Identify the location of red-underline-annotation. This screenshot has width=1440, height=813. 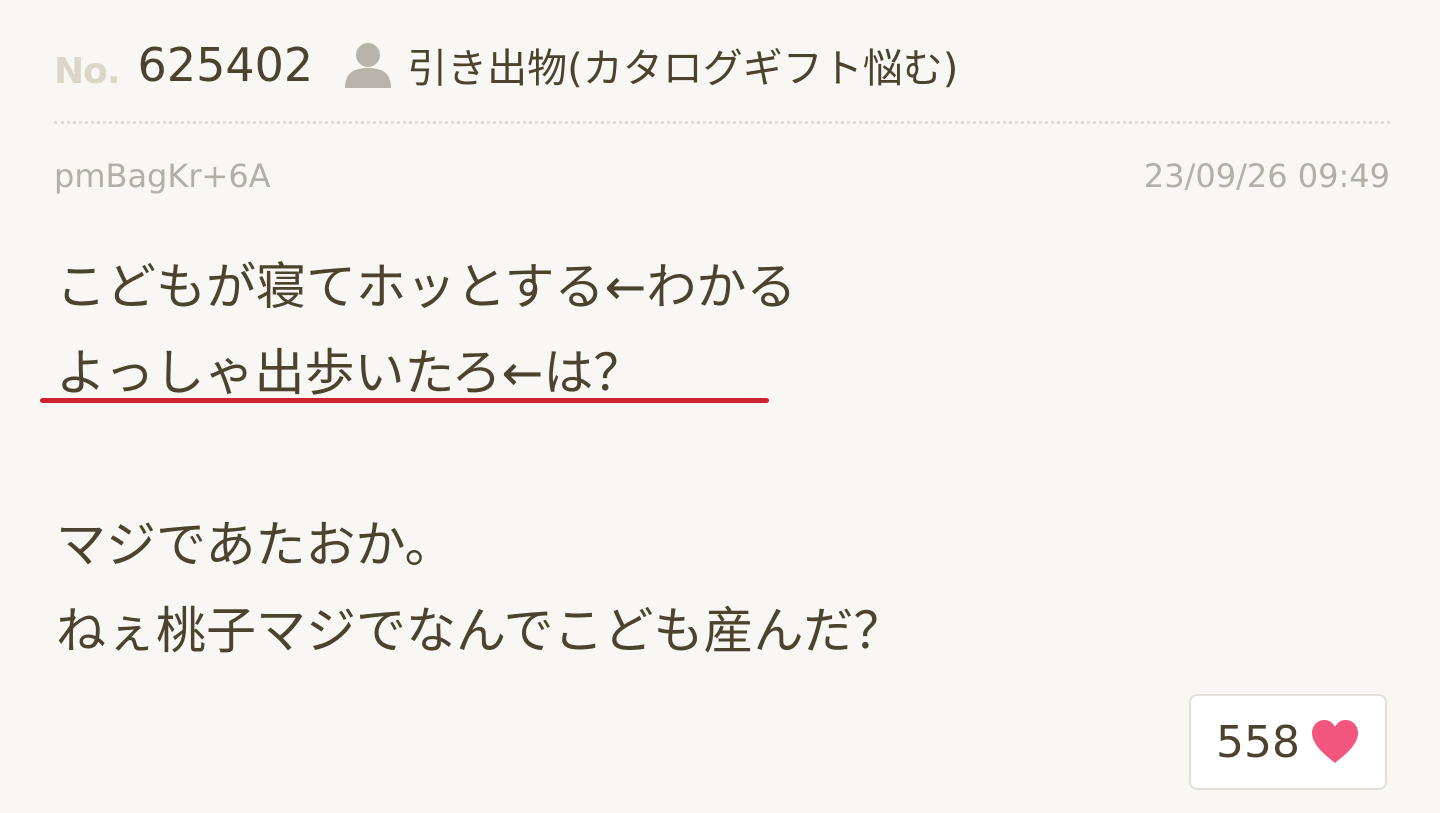
(404, 400).